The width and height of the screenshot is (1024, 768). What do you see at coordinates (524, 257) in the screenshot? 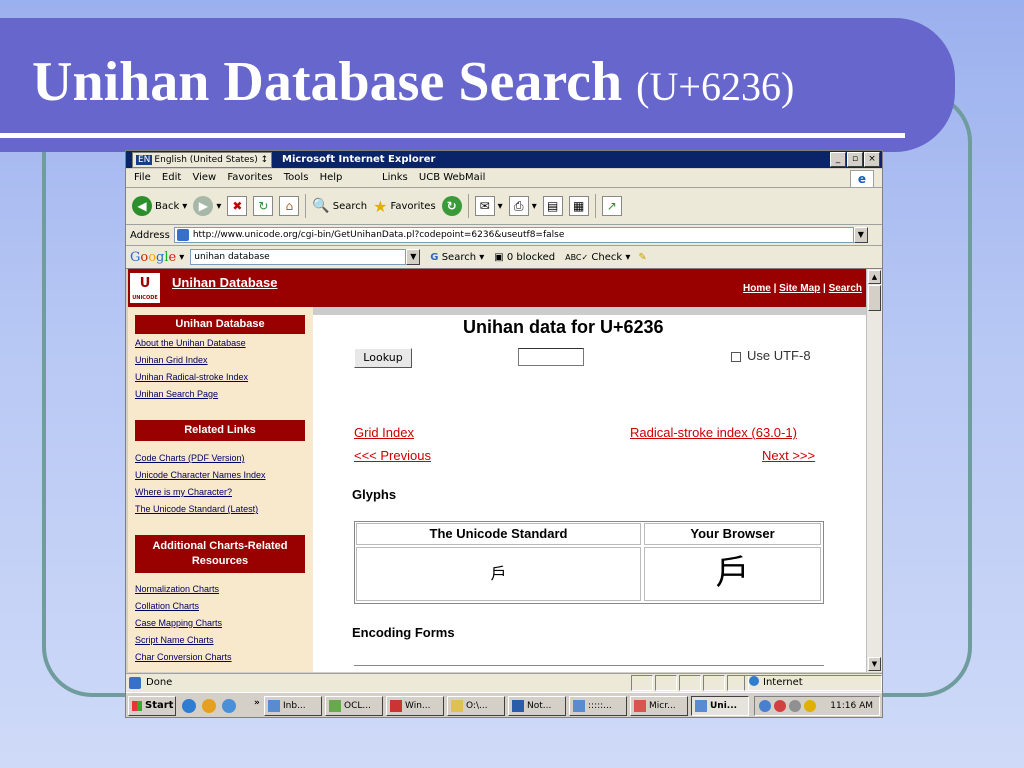
I see `popup-blocker-button: ▣ 0 blocked` at bounding box center [524, 257].